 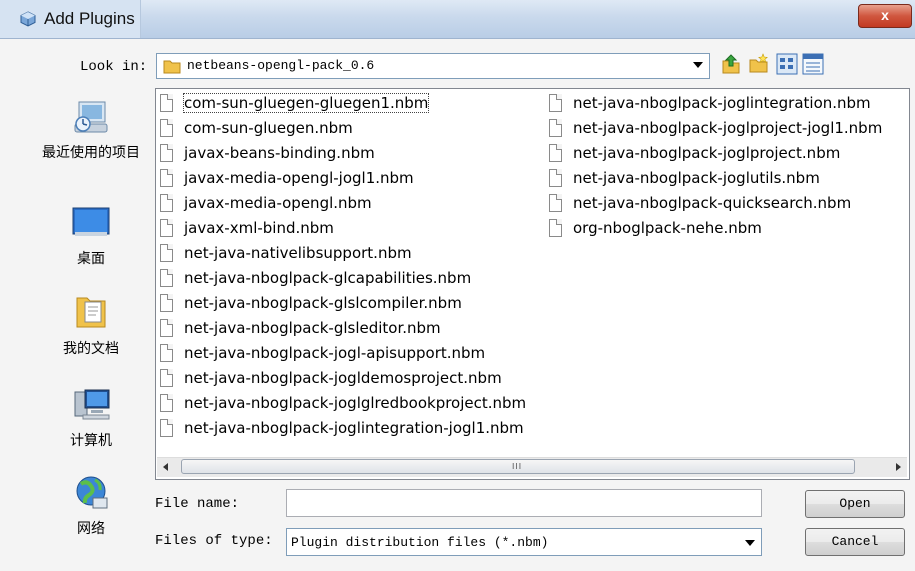 I want to click on file-type-dropdown: Plugin distribution files (*.nbm), so click(x=524, y=542).